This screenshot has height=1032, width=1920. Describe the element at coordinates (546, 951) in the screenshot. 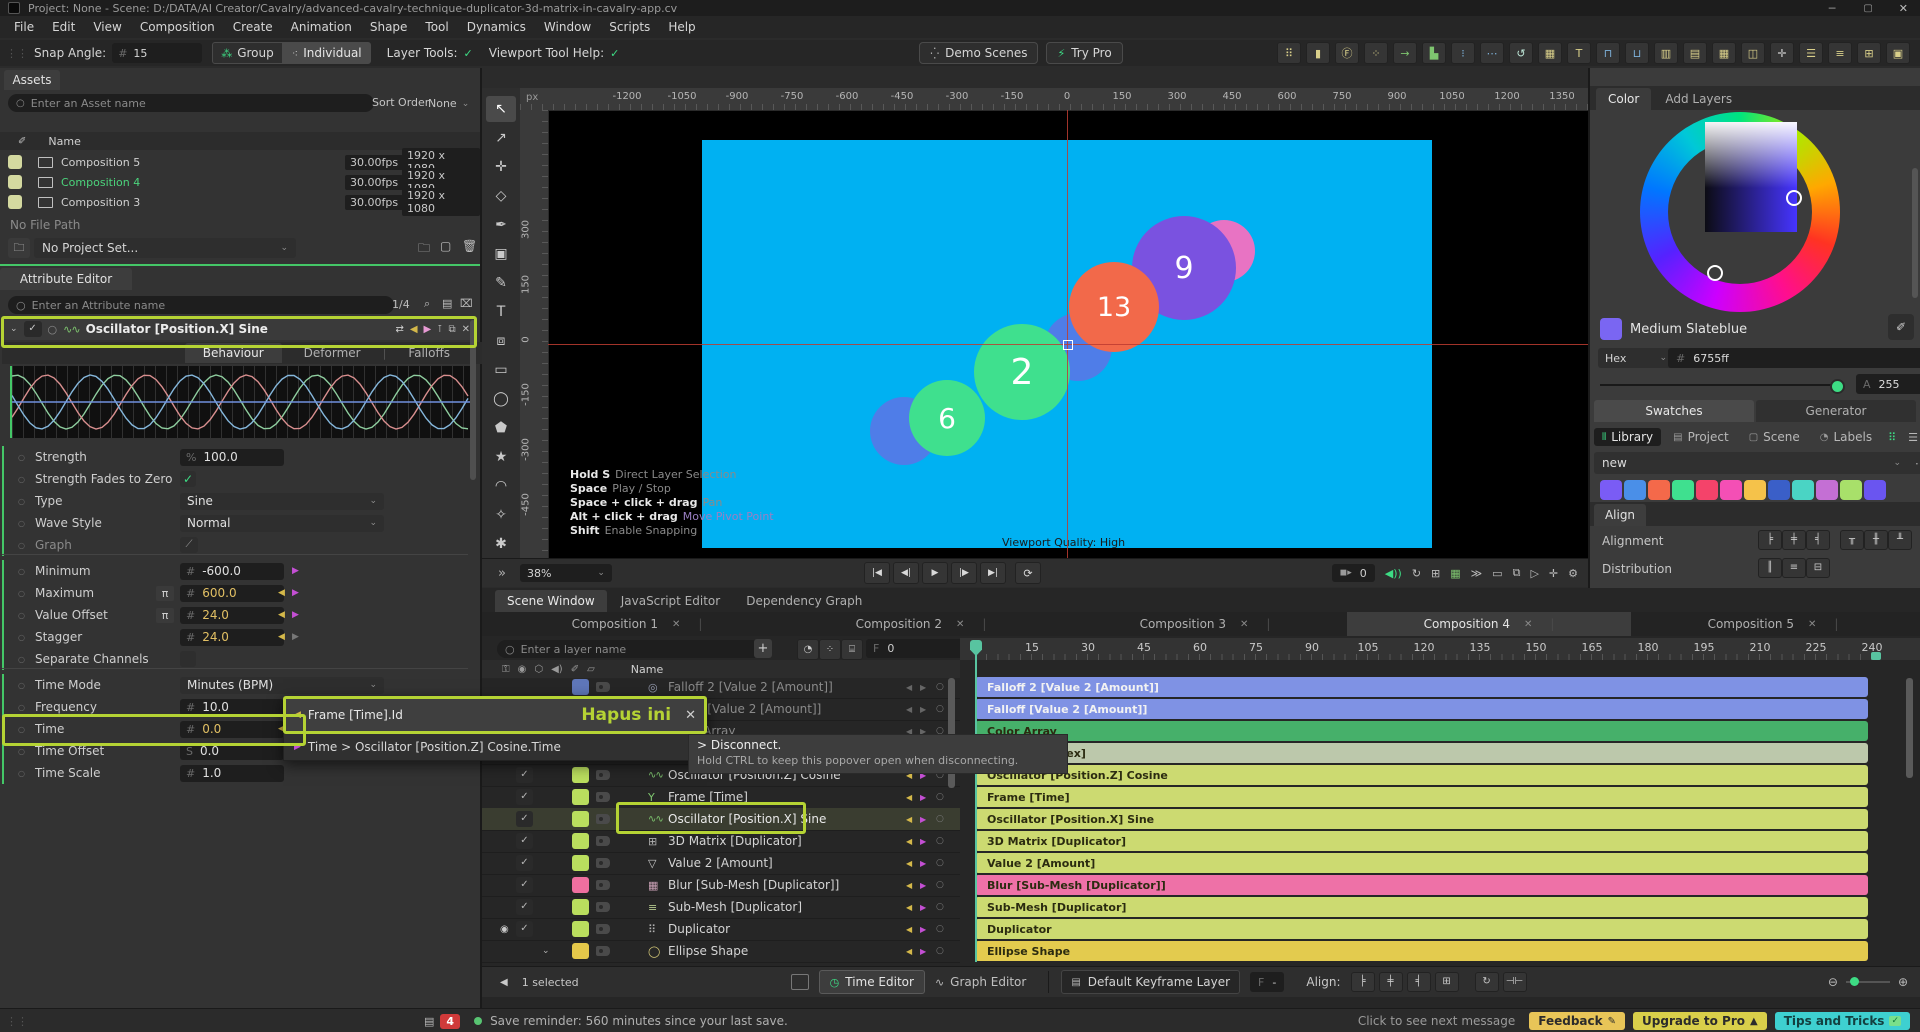

I see `expand-chevron-icon: ⌄` at that location.